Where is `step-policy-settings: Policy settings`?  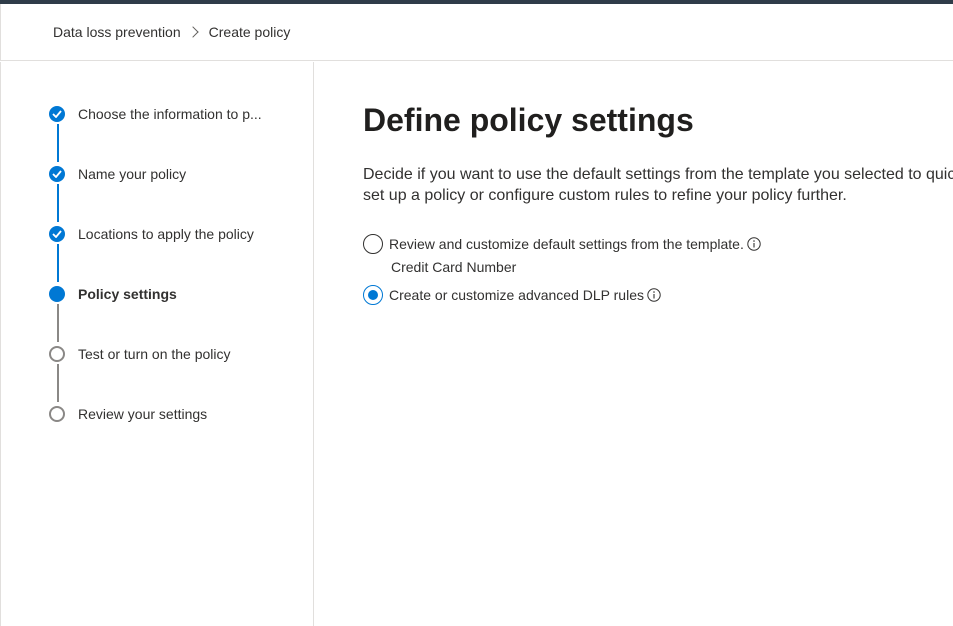
step-policy-settings: Policy settings is located at coordinates (113, 294).